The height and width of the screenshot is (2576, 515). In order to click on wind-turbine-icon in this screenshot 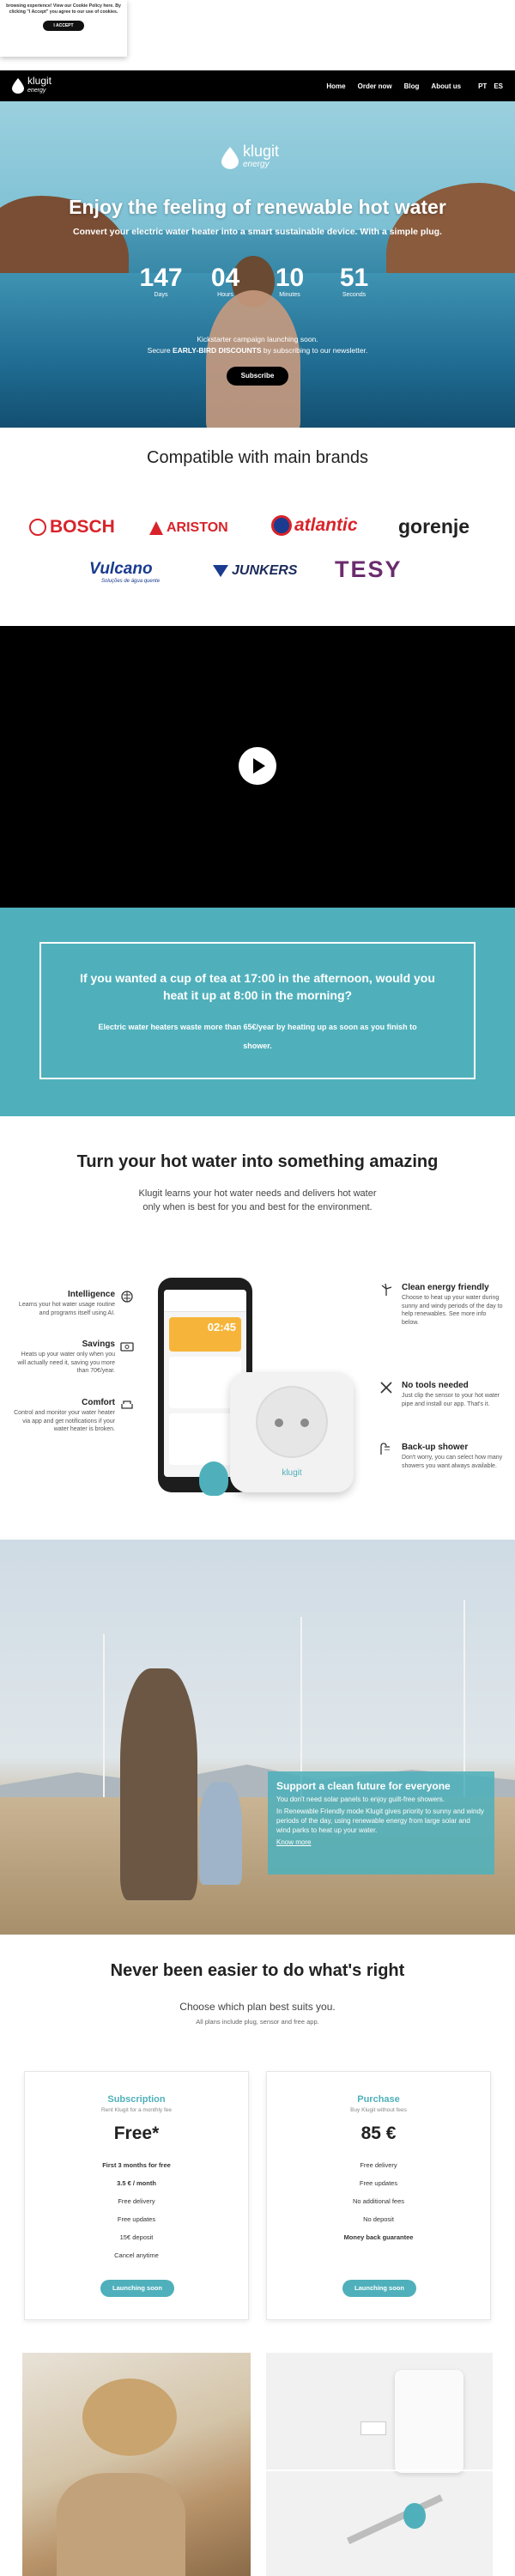, I will do `click(386, 1290)`.